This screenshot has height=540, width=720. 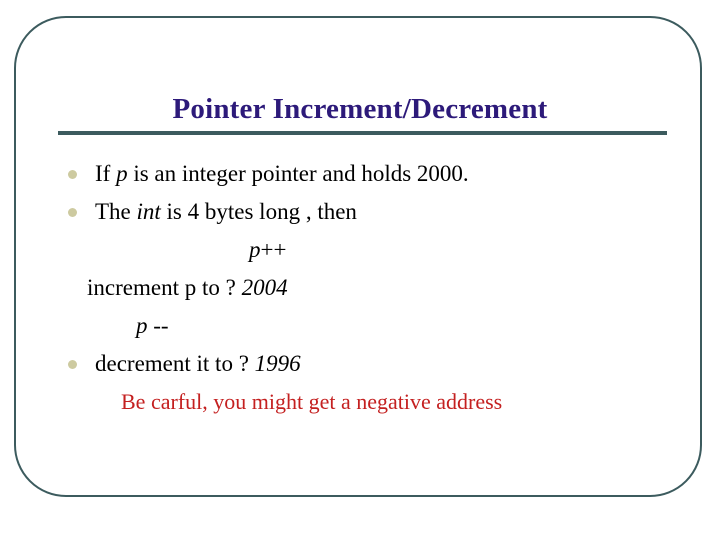 What do you see at coordinates (268, 249) in the screenshot?
I see `code-line-increment-operator-text: p++` at bounding box center [268, 249].